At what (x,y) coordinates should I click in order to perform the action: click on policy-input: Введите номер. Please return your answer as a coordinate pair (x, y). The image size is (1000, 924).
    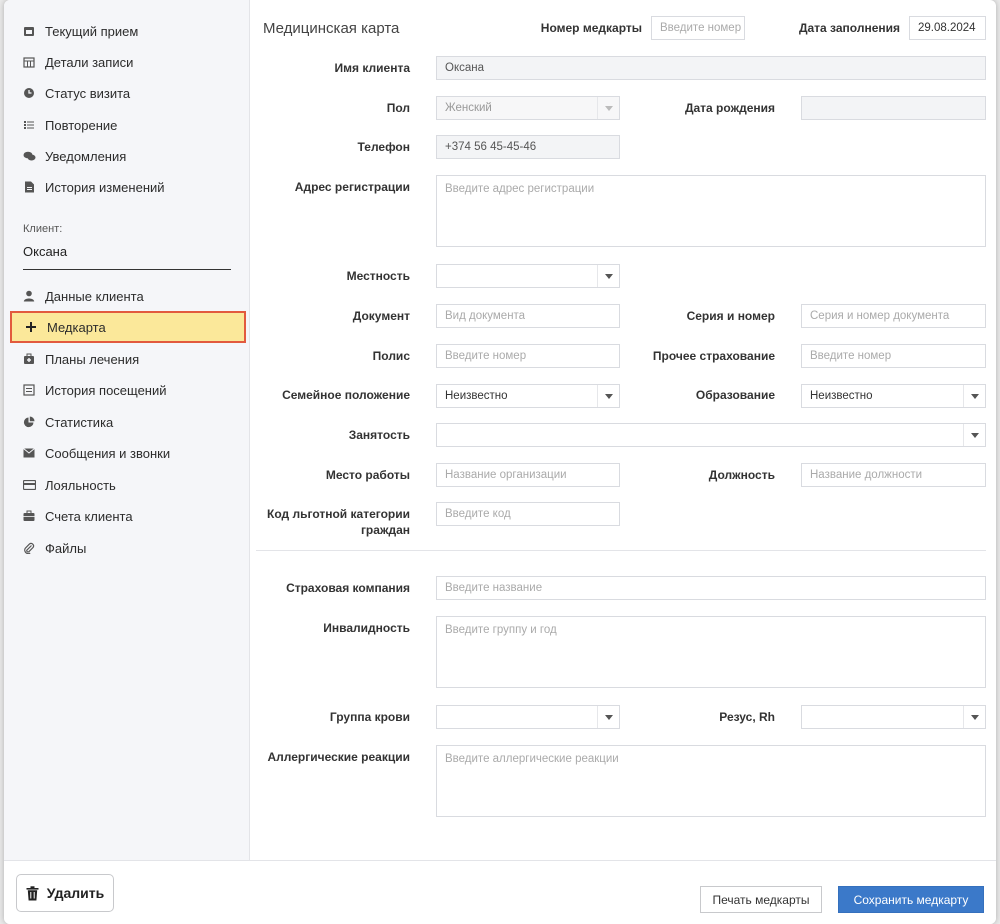
    Looking at the image, I should click on (528, 356).